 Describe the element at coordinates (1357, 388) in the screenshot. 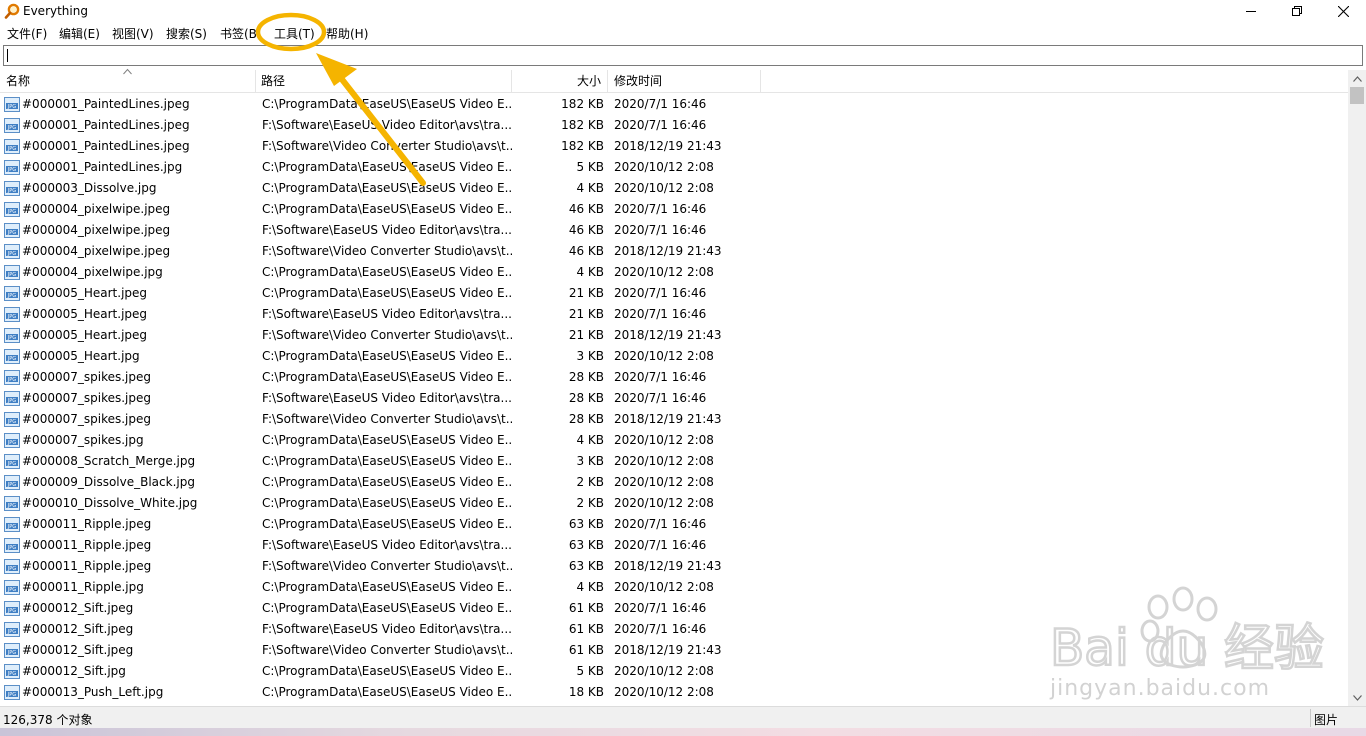

I see `vertical-scrollbar` at that location.